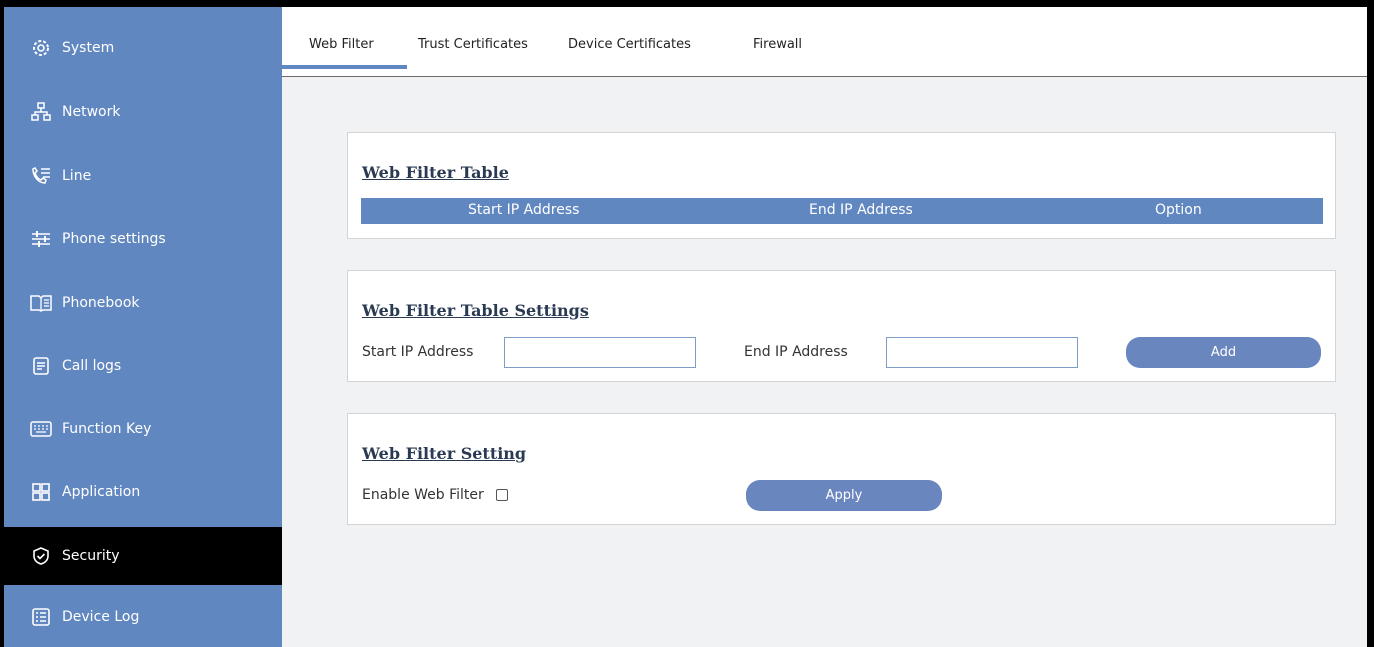 The height and width of the screenshot is (647, 1374). Describe the element at coordinates (502, 495) in the screenshot. I see `enable-web-filter-checkbox` at that location.